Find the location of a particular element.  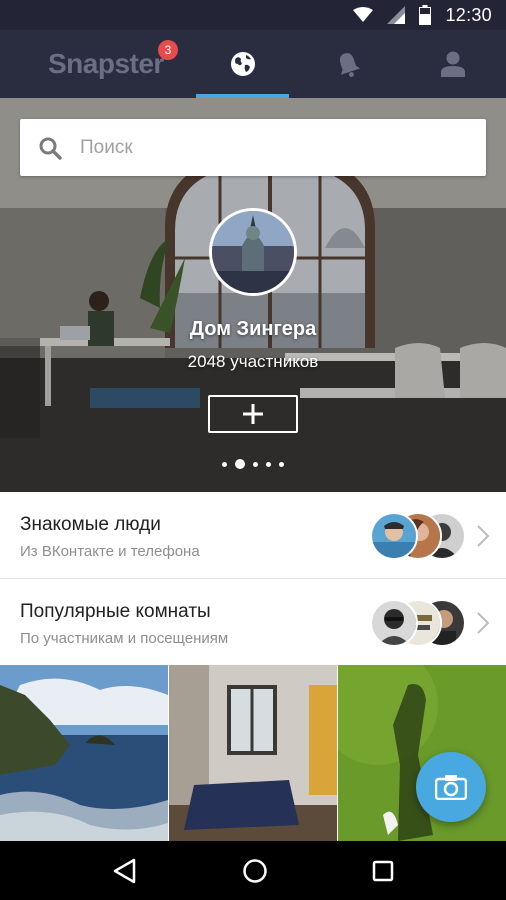

room-pager is located at coordinates (253, 464).